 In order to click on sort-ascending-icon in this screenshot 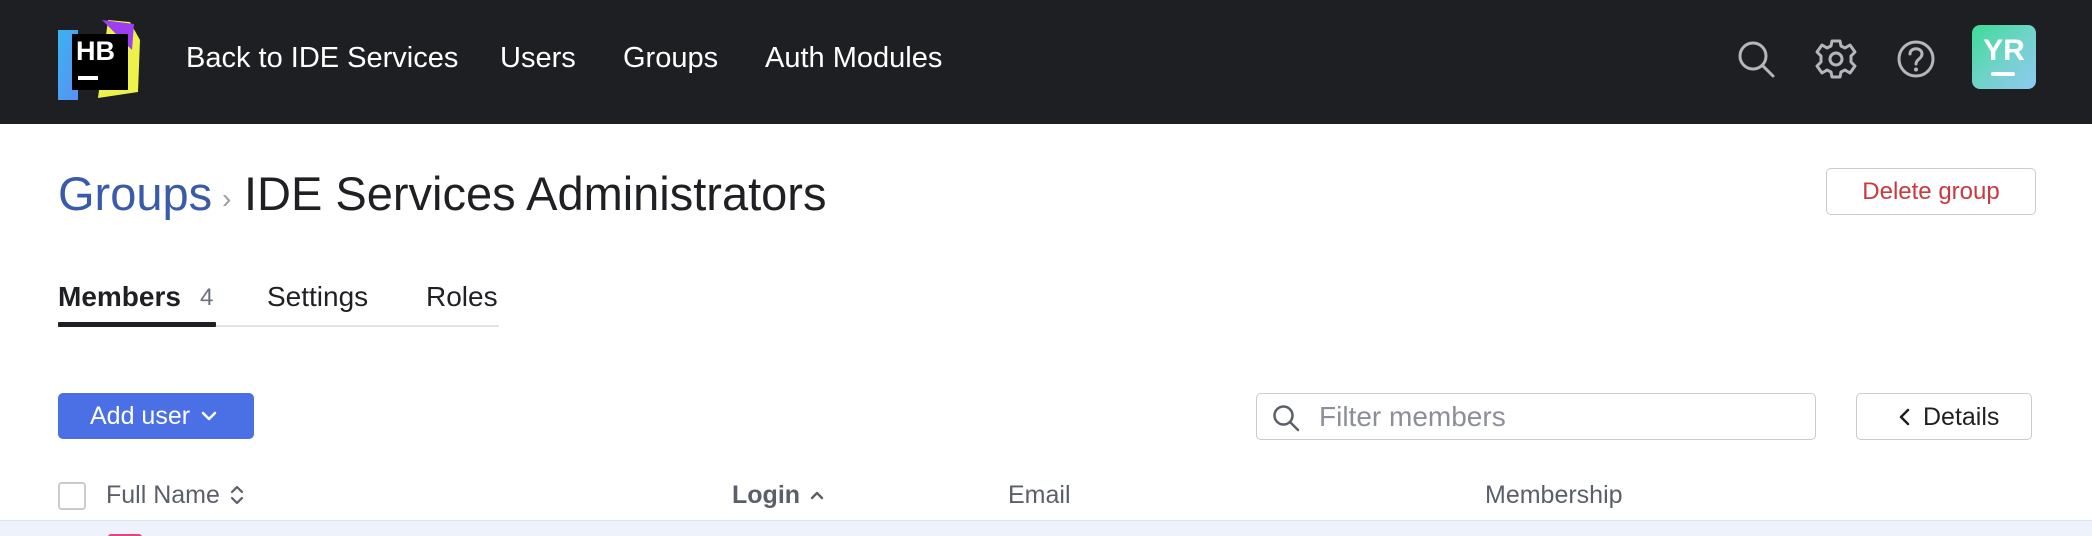, I will do `click(817, 495)`.